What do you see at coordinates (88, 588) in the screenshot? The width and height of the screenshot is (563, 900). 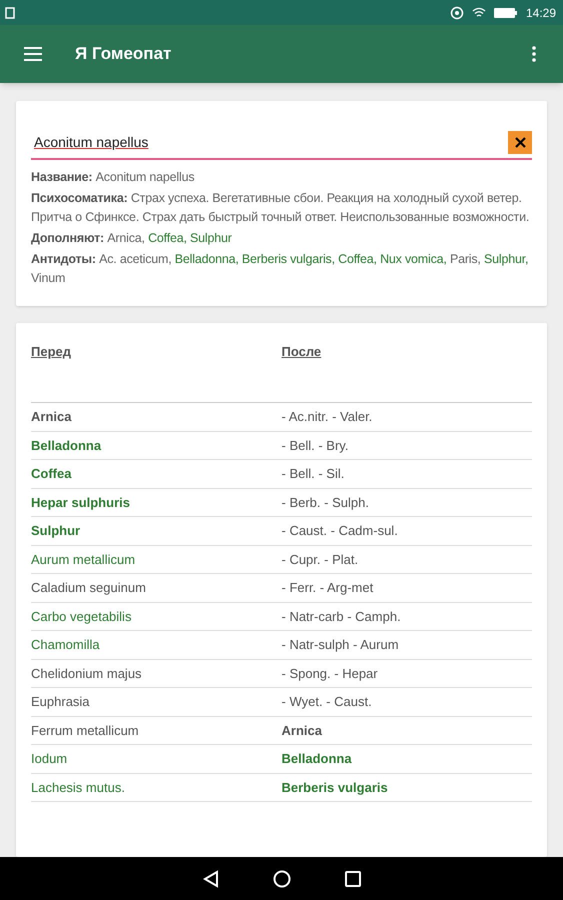 I see `table-cell: Caladium seguinum` at bounding box center [88, 588].